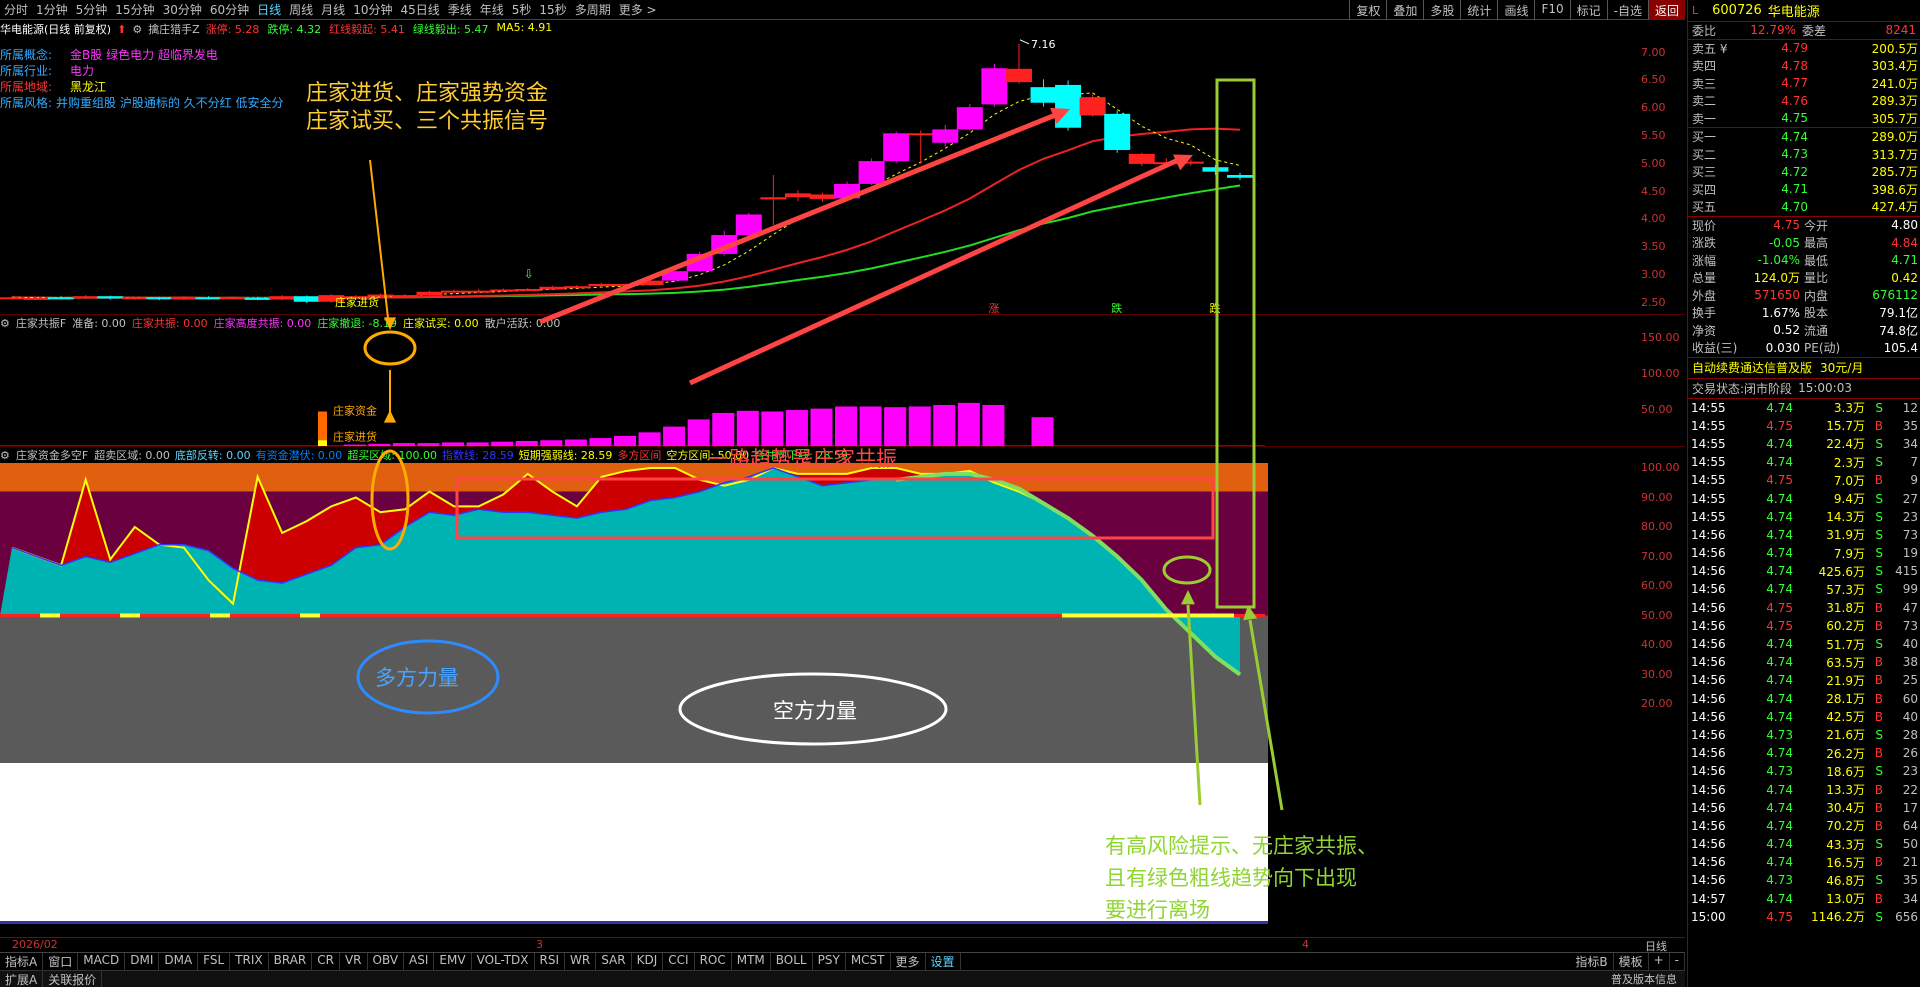 The width and height of the screenshot is (1920, 987). What do you see at coordinates (1804, 119) in the screenshot?
I see `order-row: 卖一 4.75 305.7万` at bounding box center [1804, 119].